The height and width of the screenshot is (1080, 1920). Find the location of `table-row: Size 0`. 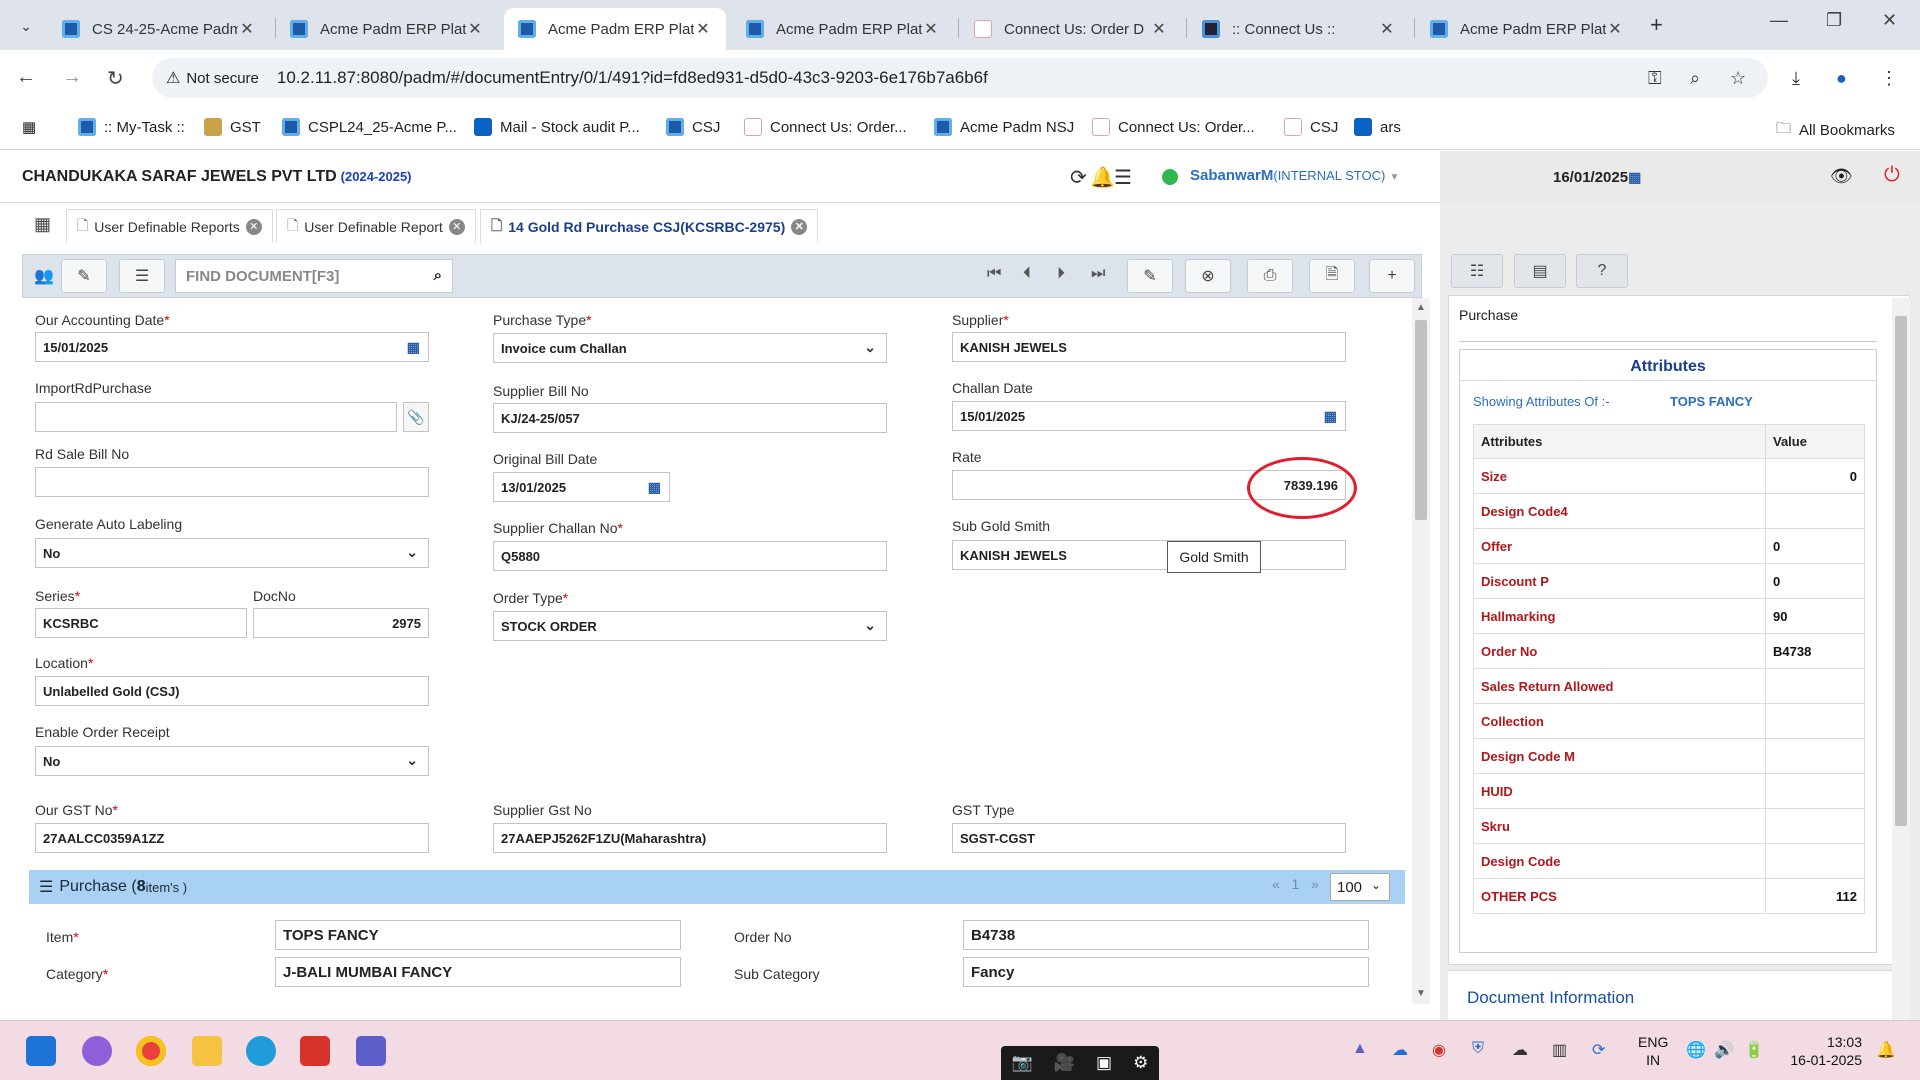

table-row: Size 0 is located at coordinates (1669, 476).